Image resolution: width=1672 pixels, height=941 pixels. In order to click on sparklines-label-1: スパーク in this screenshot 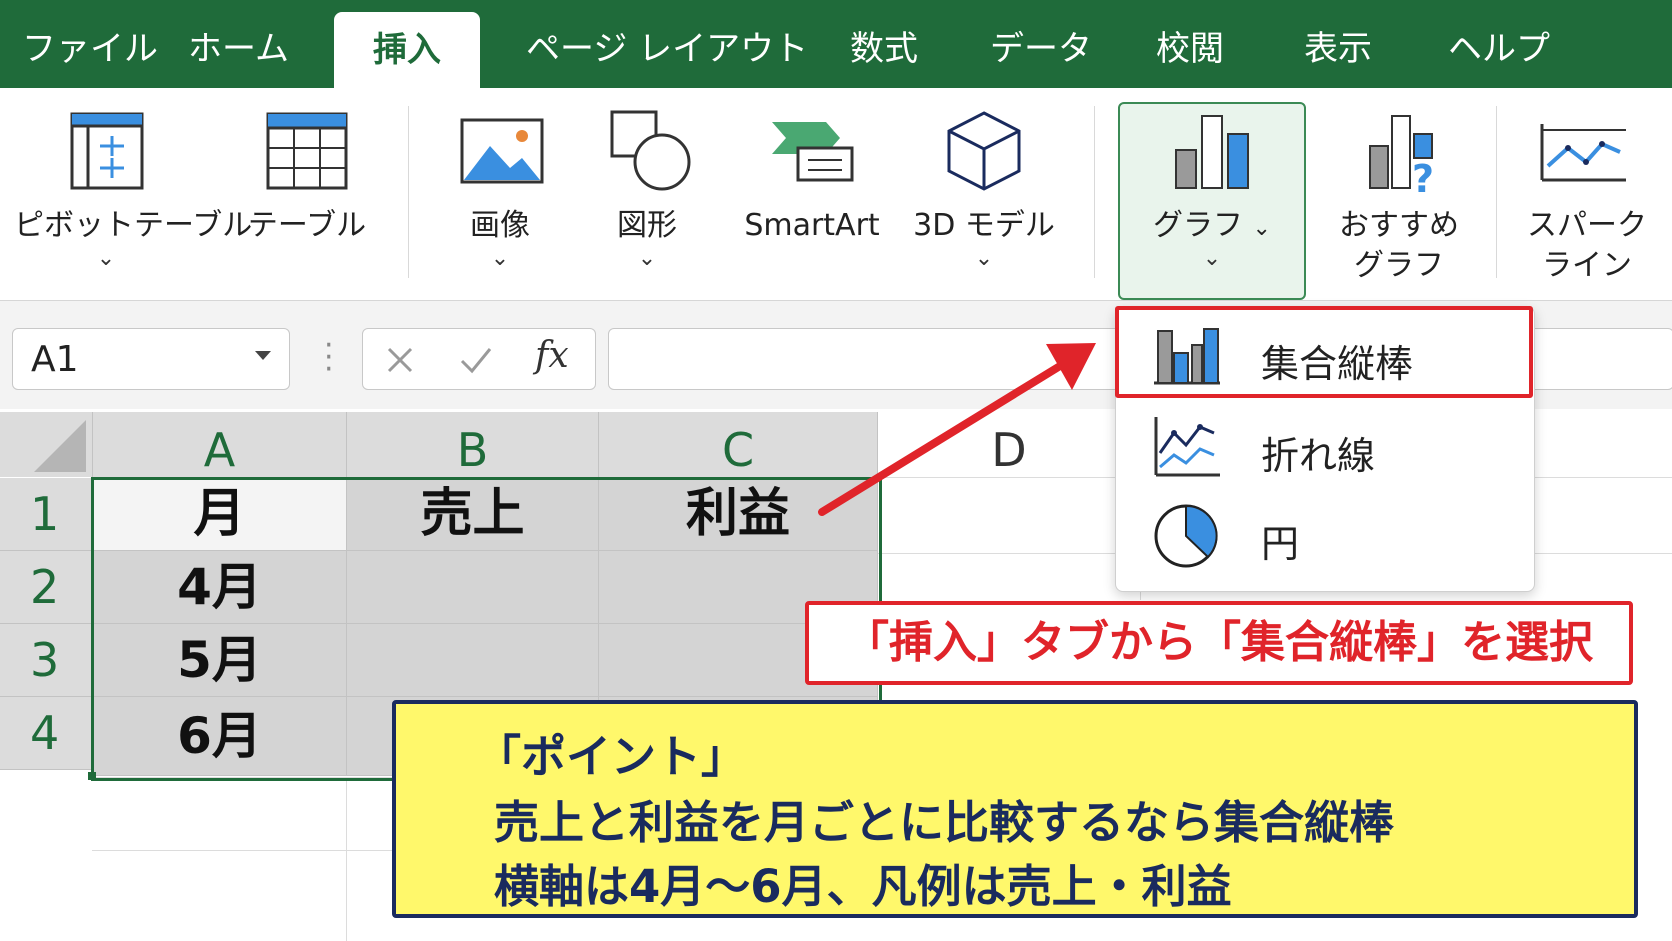, I will do `click(1587, 225)`.